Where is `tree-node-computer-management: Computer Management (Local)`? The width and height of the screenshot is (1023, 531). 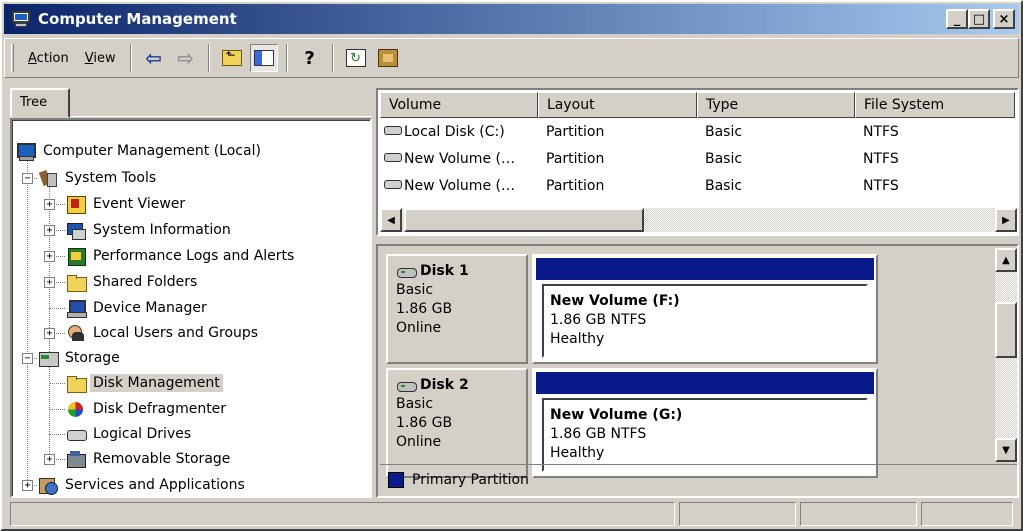 tree-node-computer-management: Computer Management (Local) is located at coordinates (140, 150).